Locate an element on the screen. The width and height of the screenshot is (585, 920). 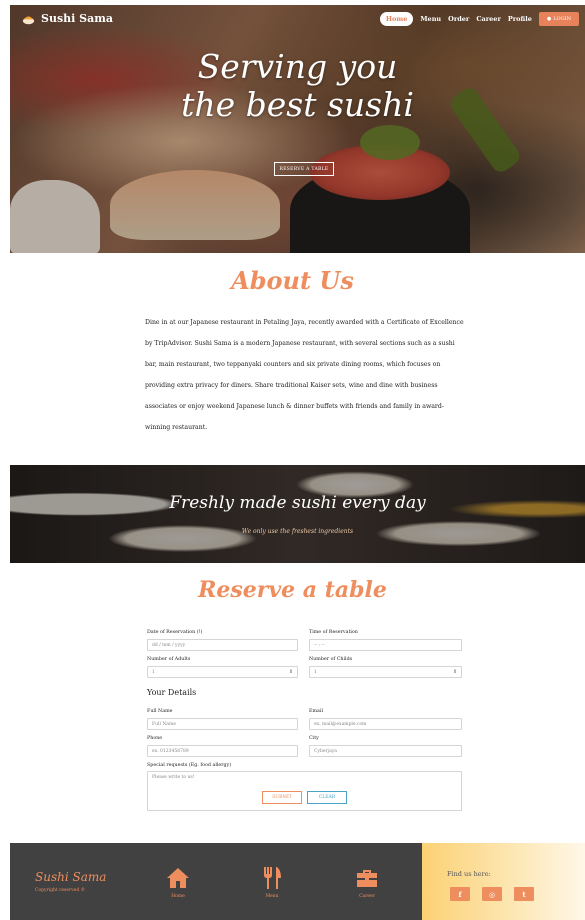
briefcase-icon is located at coordinates (367, 878).